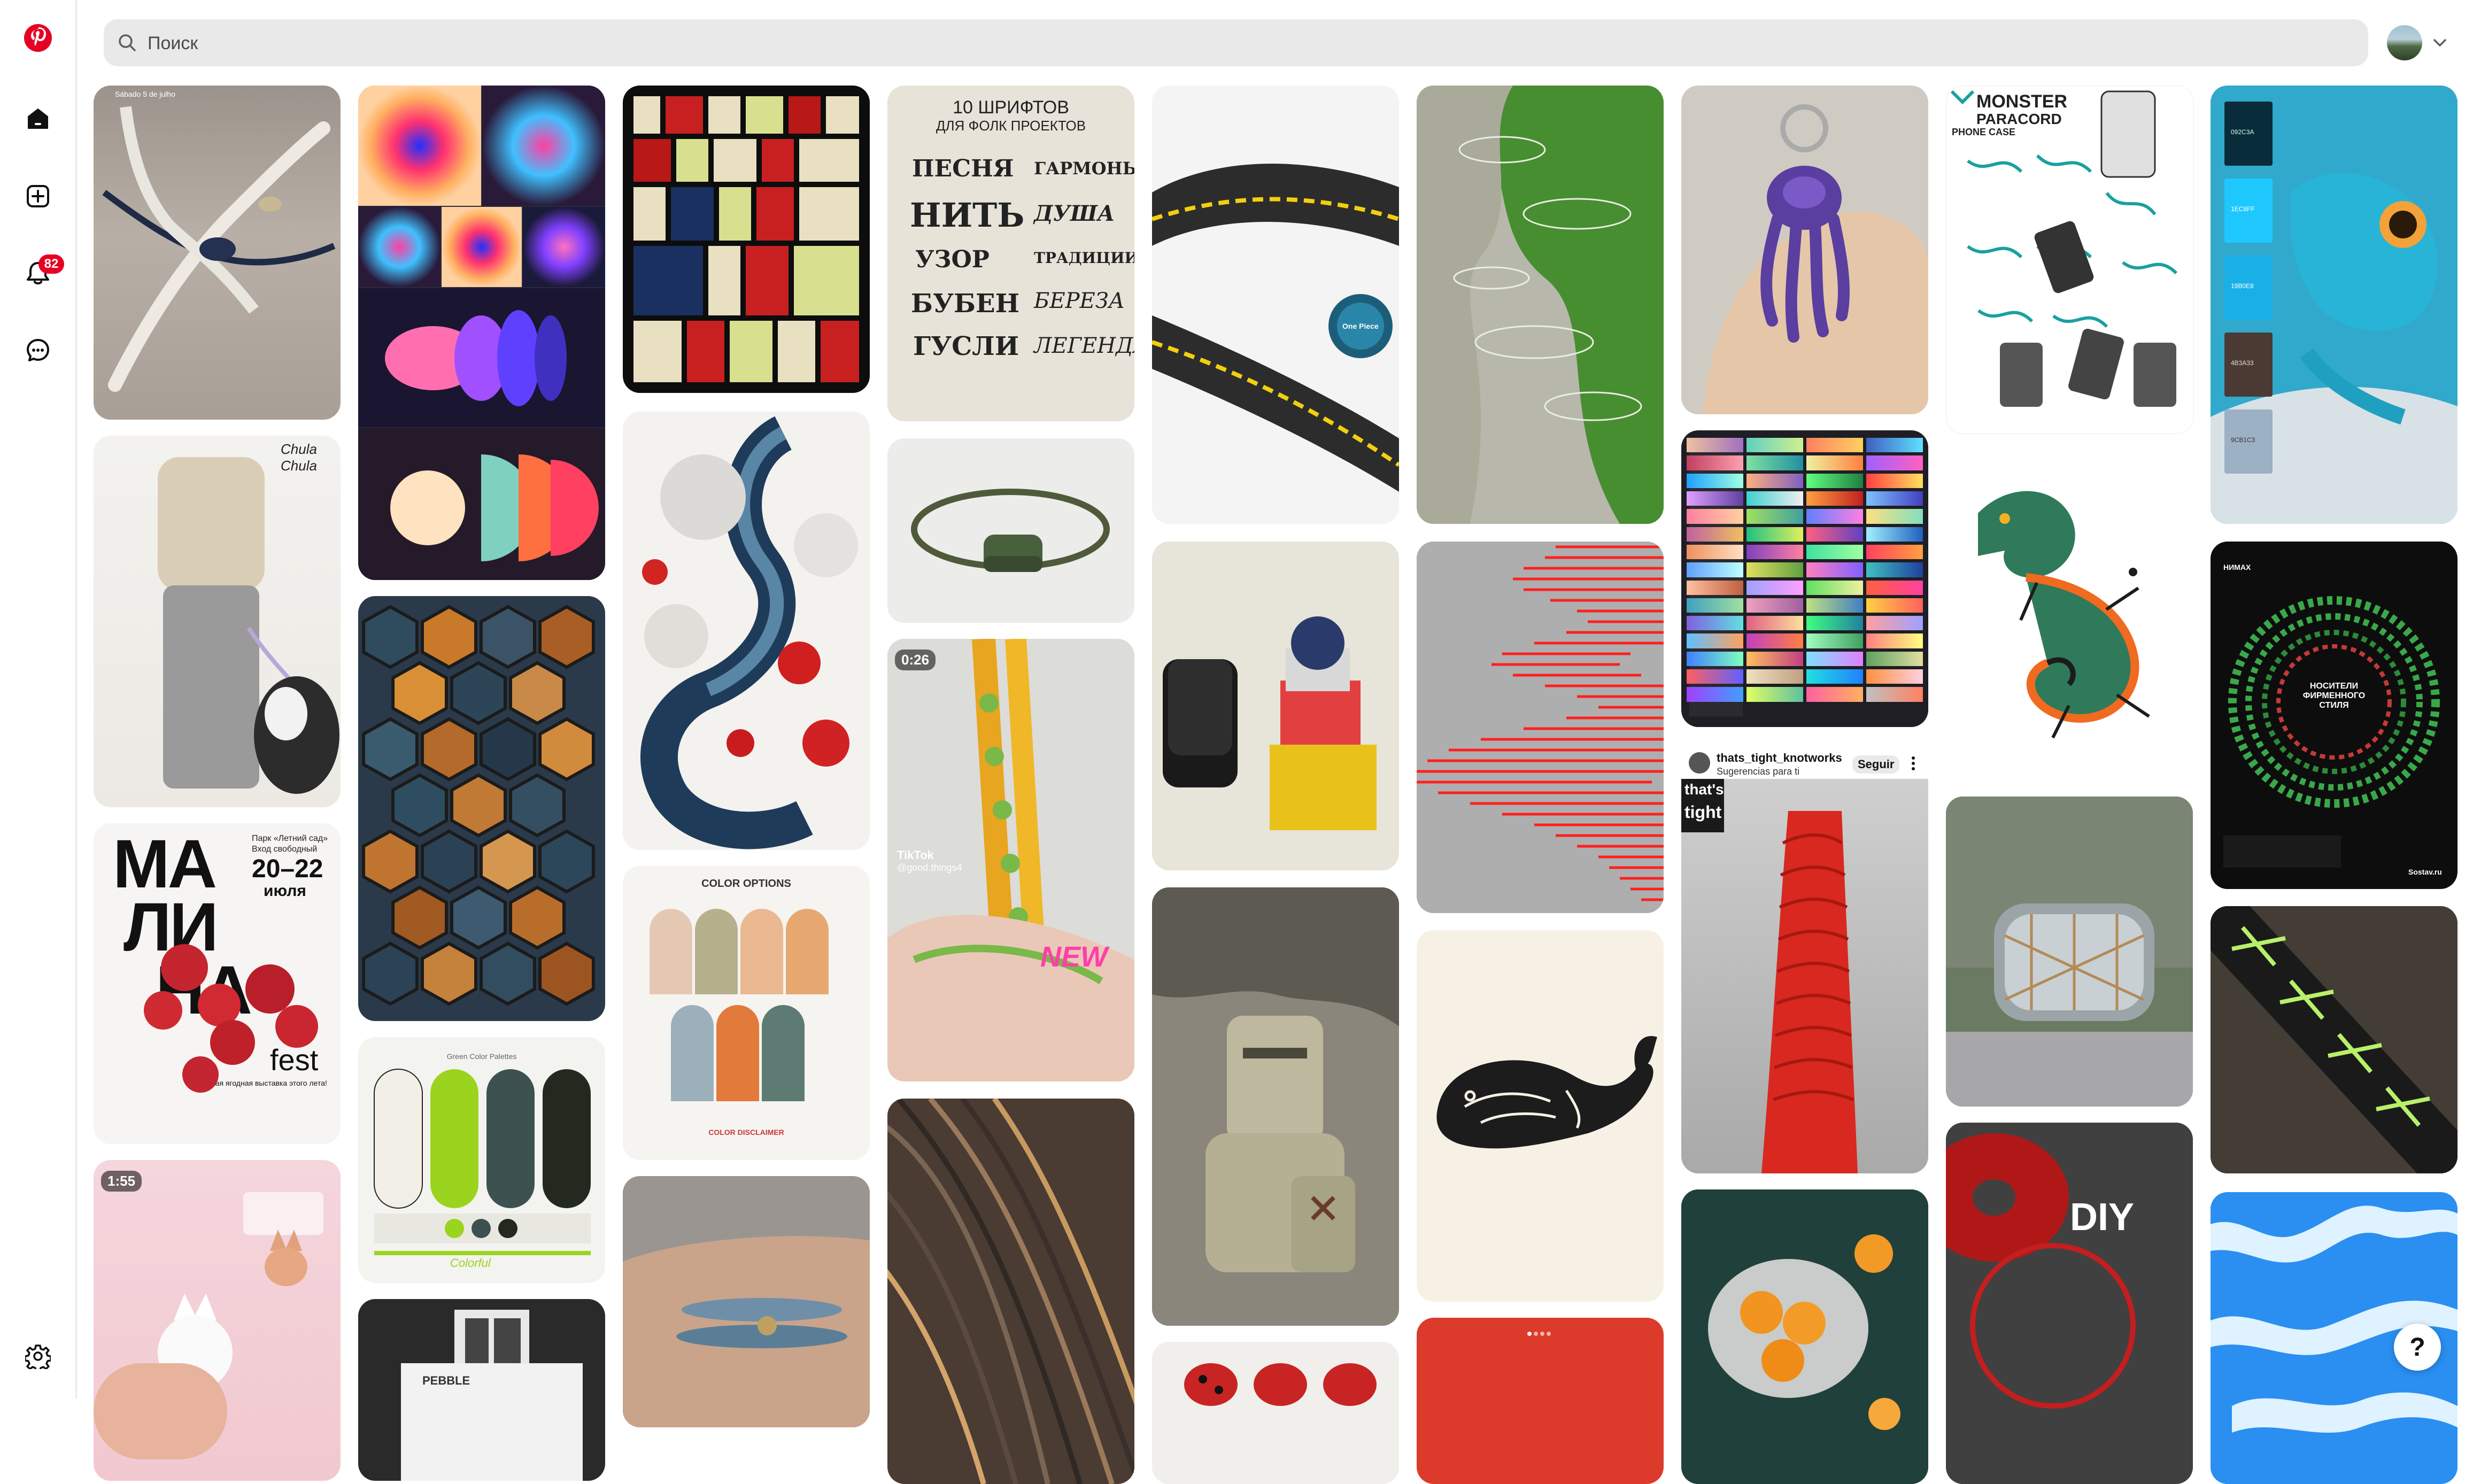  What do you see at coordinates (963, 168) in the screenshot?
I see `font-sample: ПЕСНЯ` at bounding box center [963, 168].